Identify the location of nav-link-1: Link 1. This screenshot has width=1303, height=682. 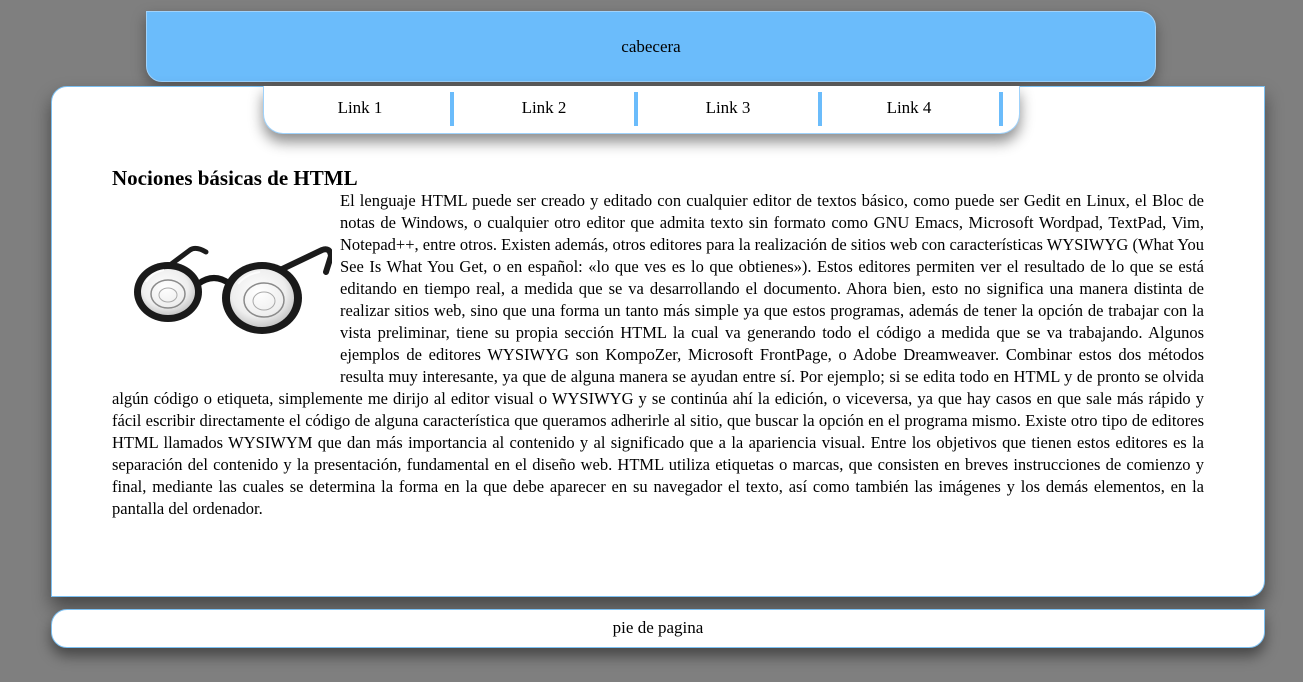
(362, 109).